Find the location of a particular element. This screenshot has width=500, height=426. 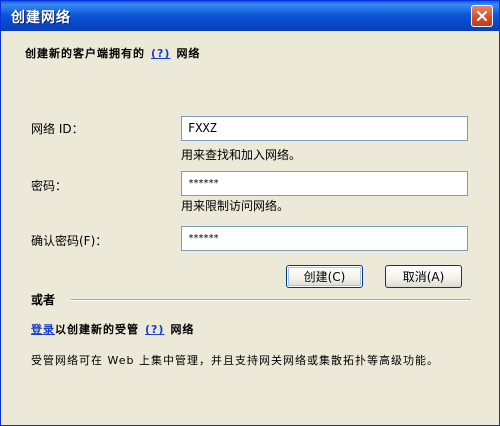

cancel-button: 取消(A) is located at coordinates (423, 276).